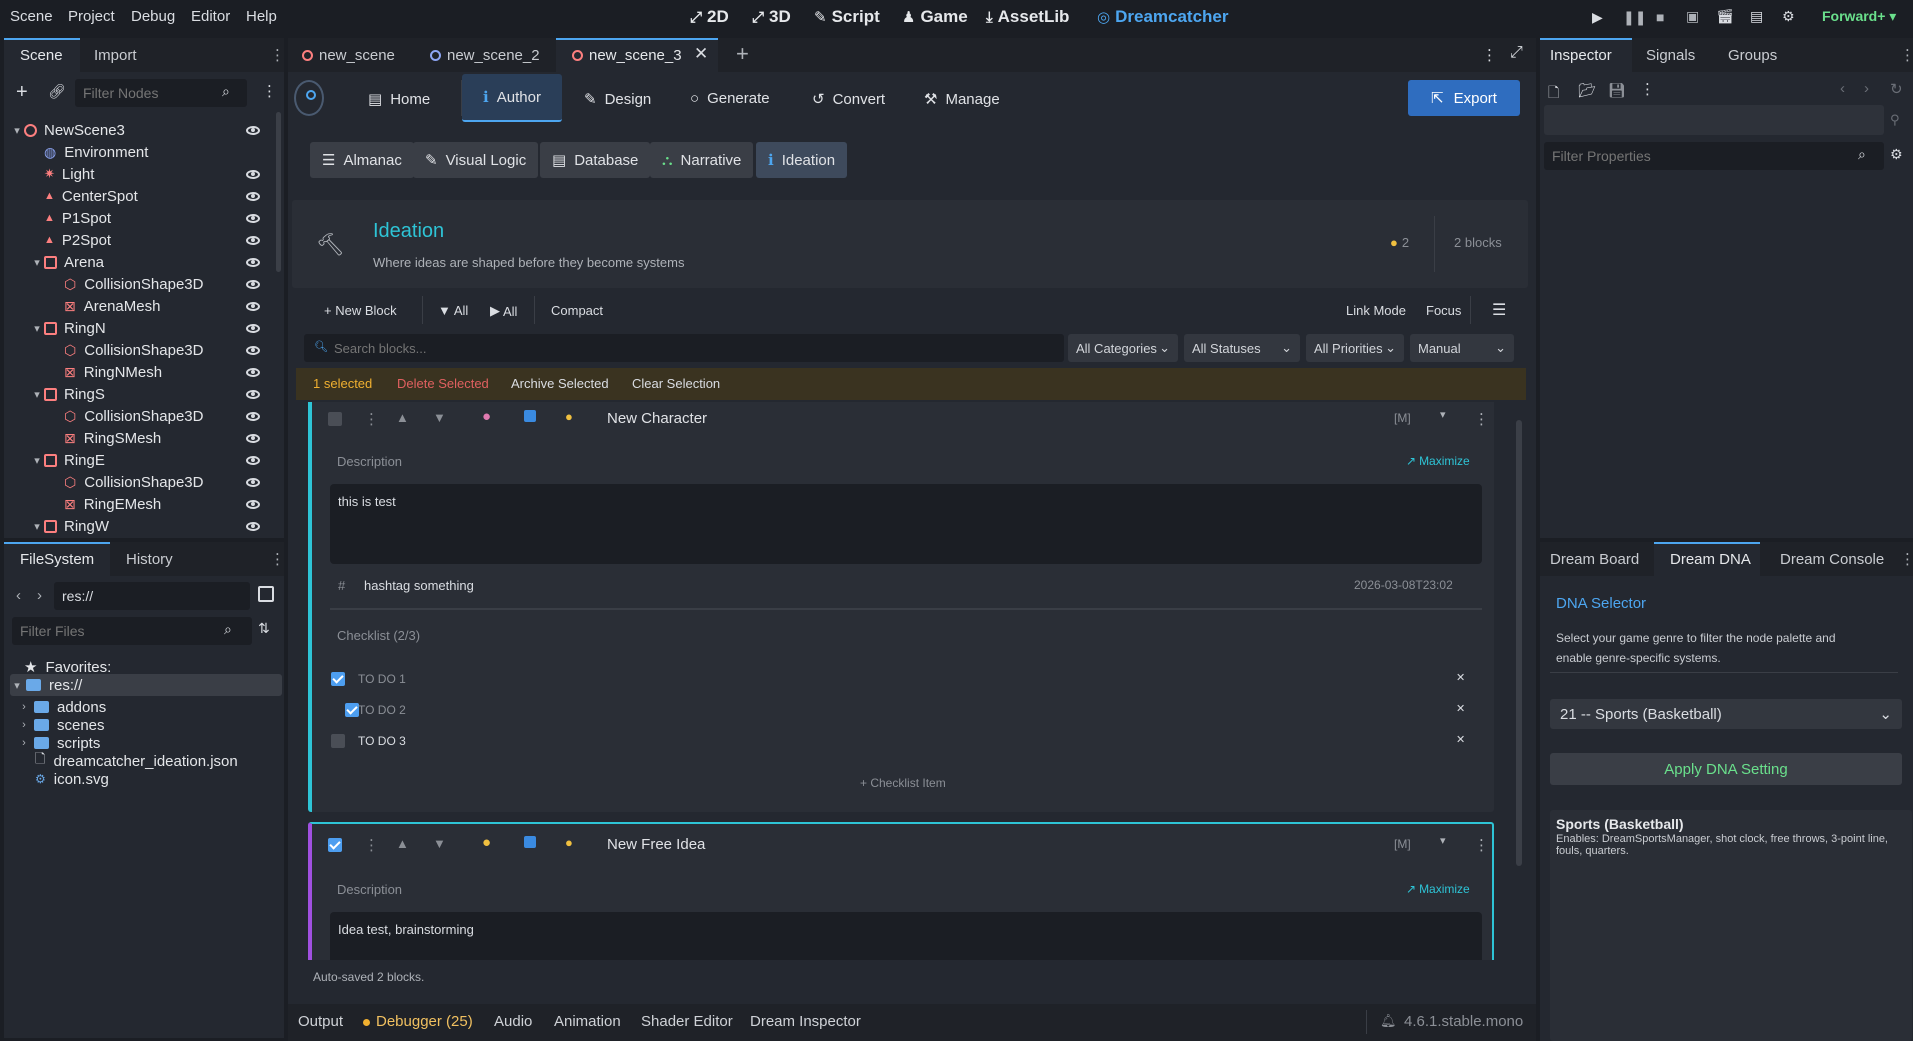 The height and width of the screenshot is (1041, 1913). Describe the element at coordinates (1443, 310) in the screenshot. I see `focus-button: Focus` at that location.